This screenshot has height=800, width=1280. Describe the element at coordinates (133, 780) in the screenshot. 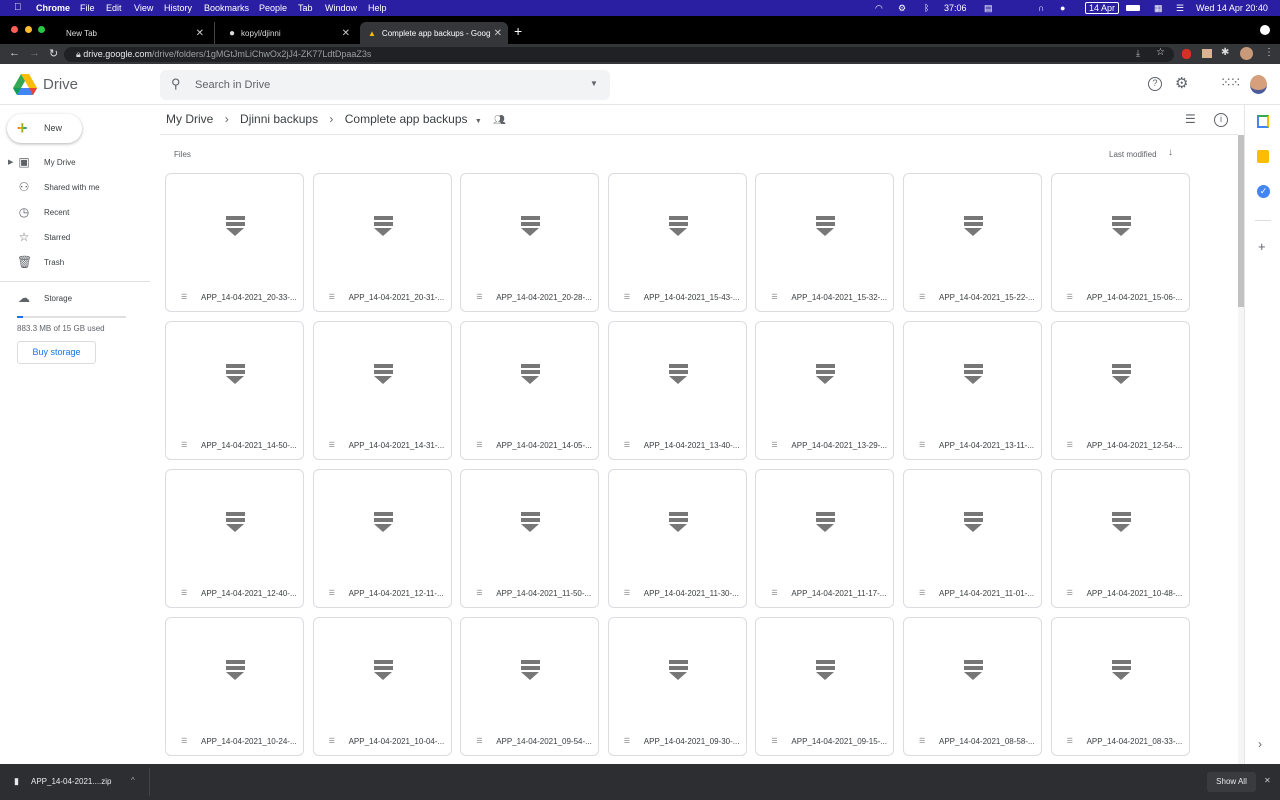

I see `download-options-chevron-icon: ^` at that location.